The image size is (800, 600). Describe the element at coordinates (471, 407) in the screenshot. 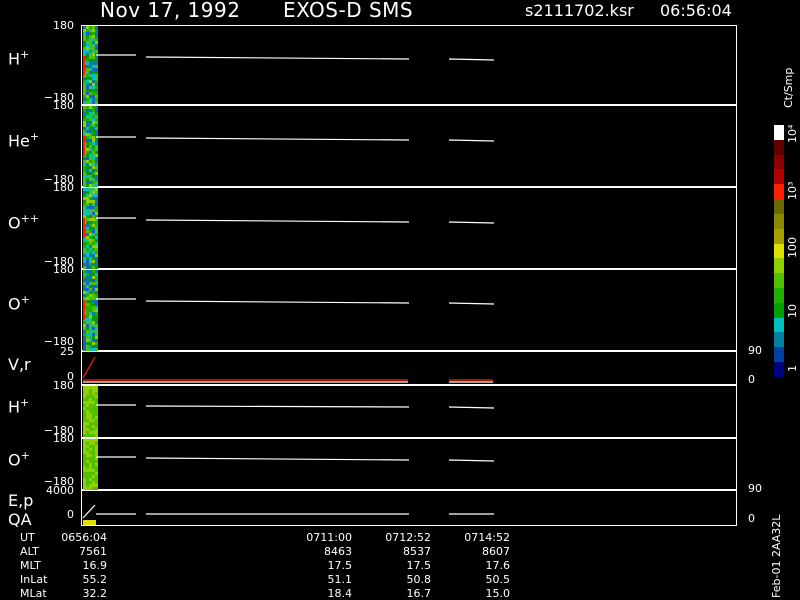

I see `trace-line` at that location.